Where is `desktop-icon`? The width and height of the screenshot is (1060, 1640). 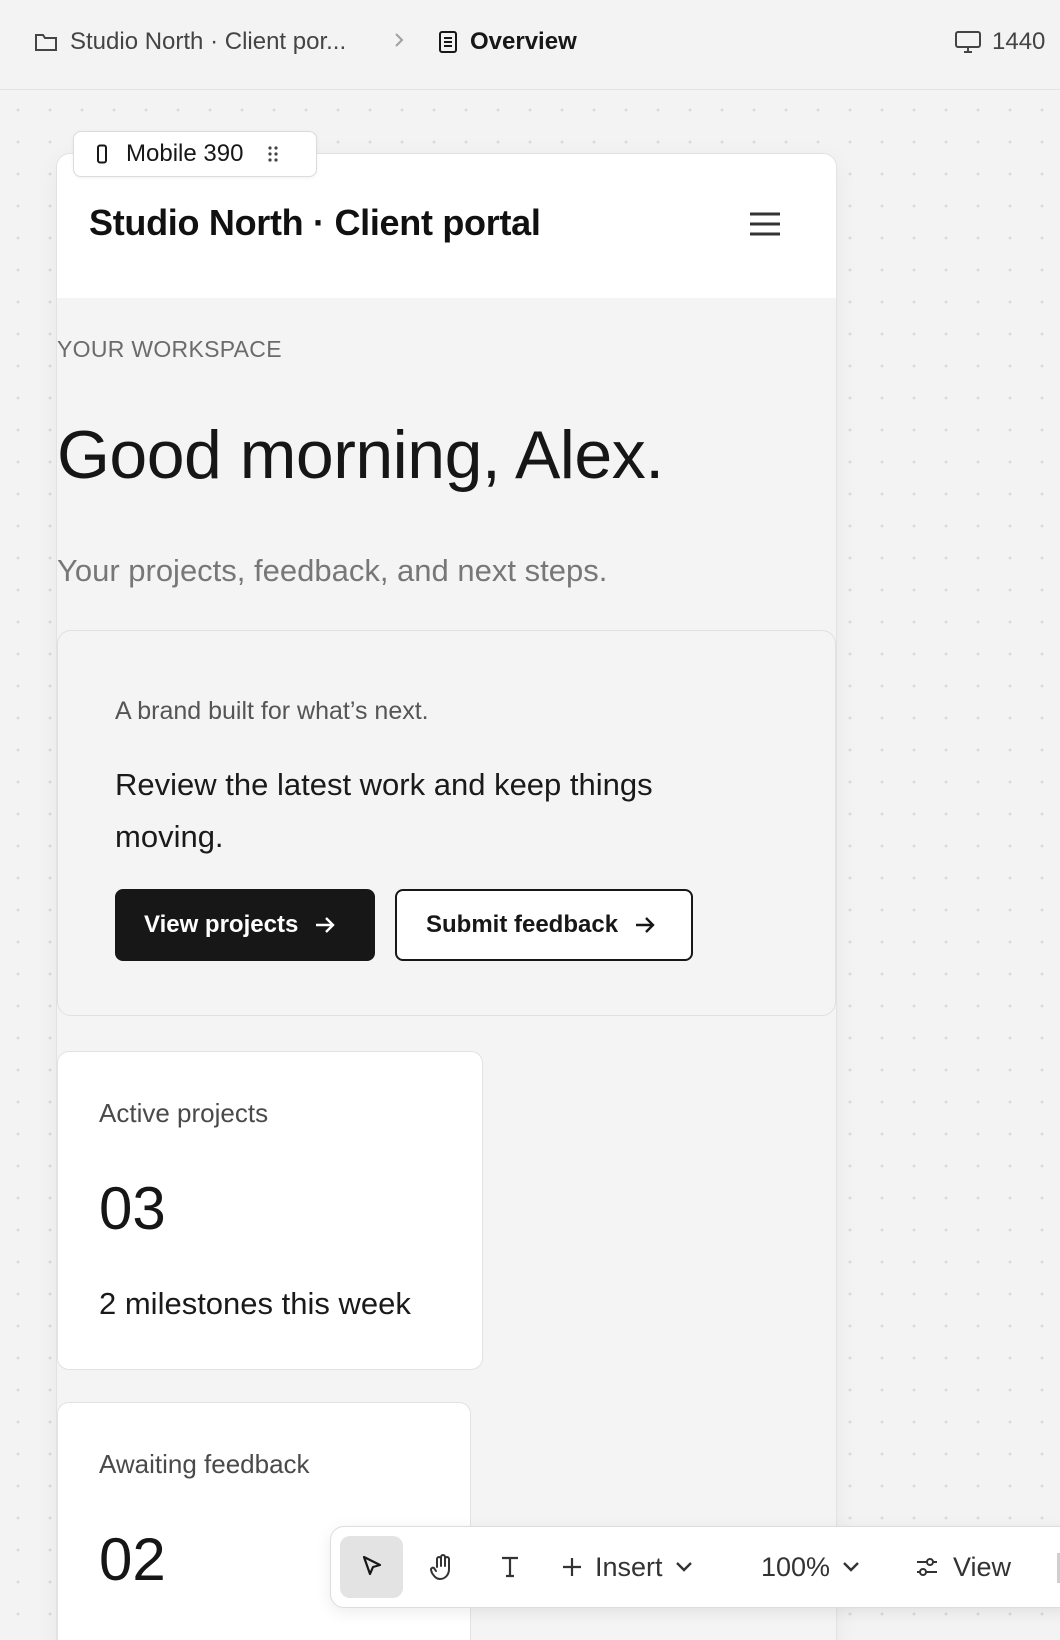
desktop-icon is located at coordinates (968, 42).